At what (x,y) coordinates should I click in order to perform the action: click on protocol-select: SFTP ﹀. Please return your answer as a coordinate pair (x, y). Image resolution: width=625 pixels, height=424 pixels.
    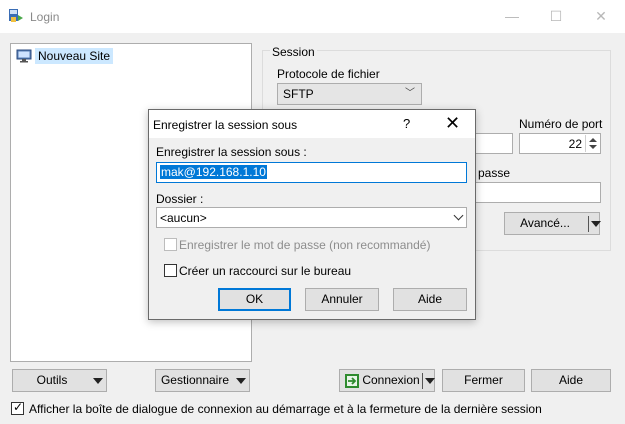
    Looking at the image, I should click on (349, 94).